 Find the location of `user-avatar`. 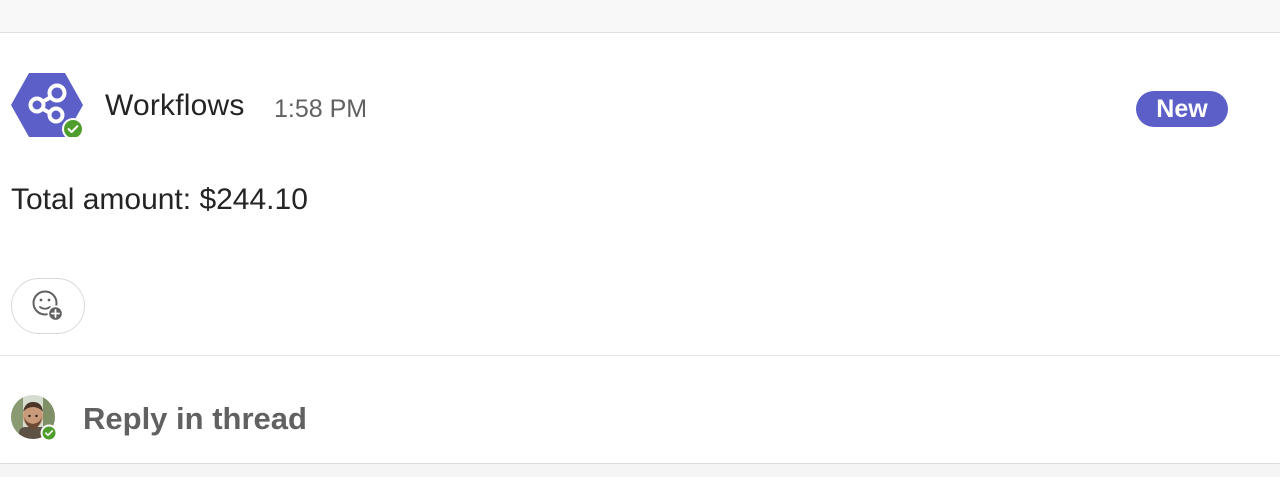

user-avatar is located at coordinates (35, 419).